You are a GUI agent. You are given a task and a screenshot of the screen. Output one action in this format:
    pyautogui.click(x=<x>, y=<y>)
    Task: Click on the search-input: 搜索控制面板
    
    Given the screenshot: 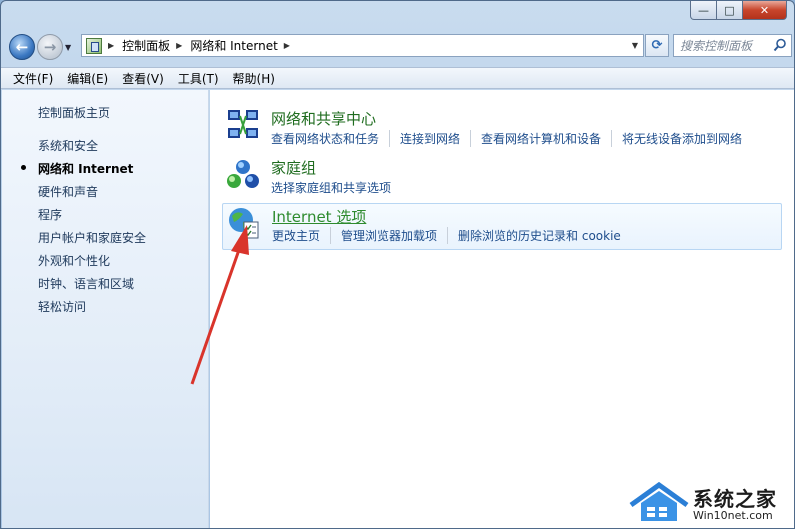 What is the action you would take?
    pyautogui.click(x=732, y=45)
    